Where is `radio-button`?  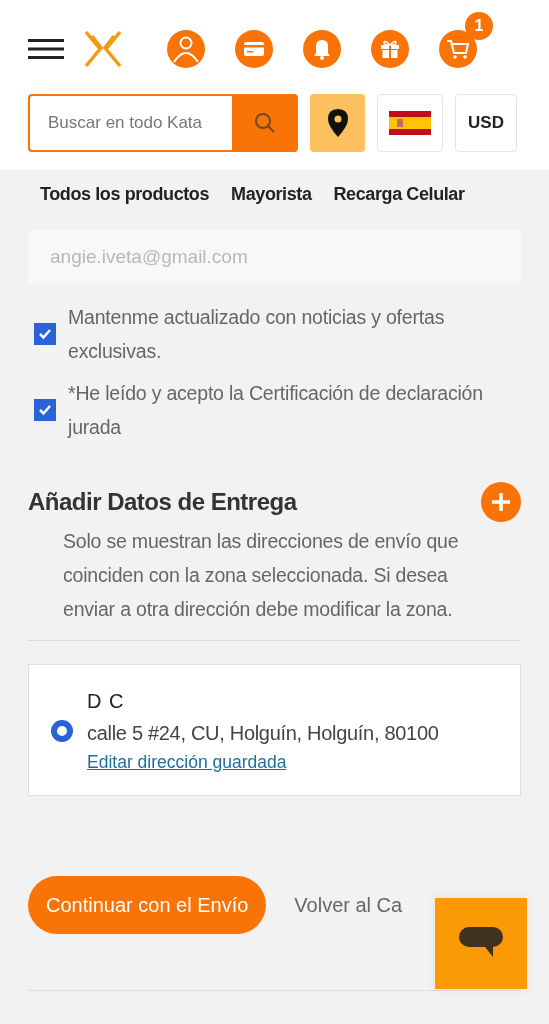 radio-button is located at coordinates (62, 731).